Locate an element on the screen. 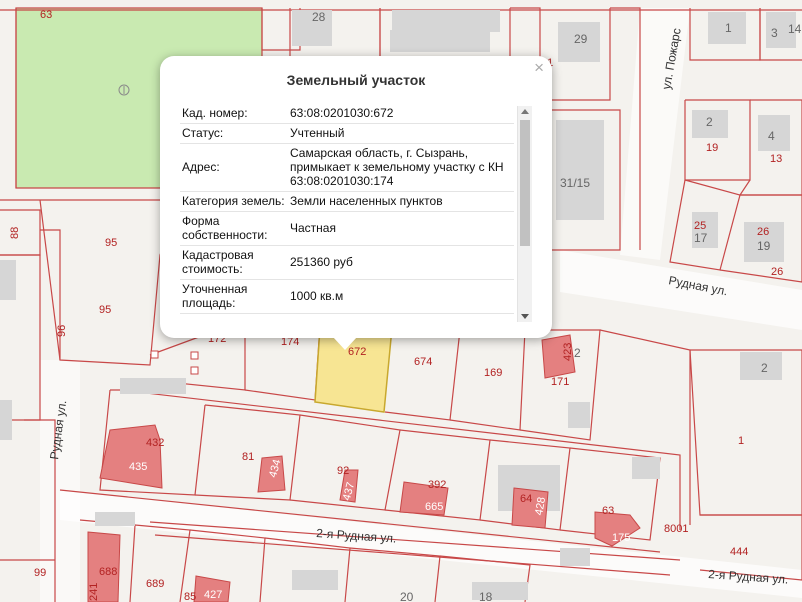  info-value: Частная is located at coordinates (401, 228).